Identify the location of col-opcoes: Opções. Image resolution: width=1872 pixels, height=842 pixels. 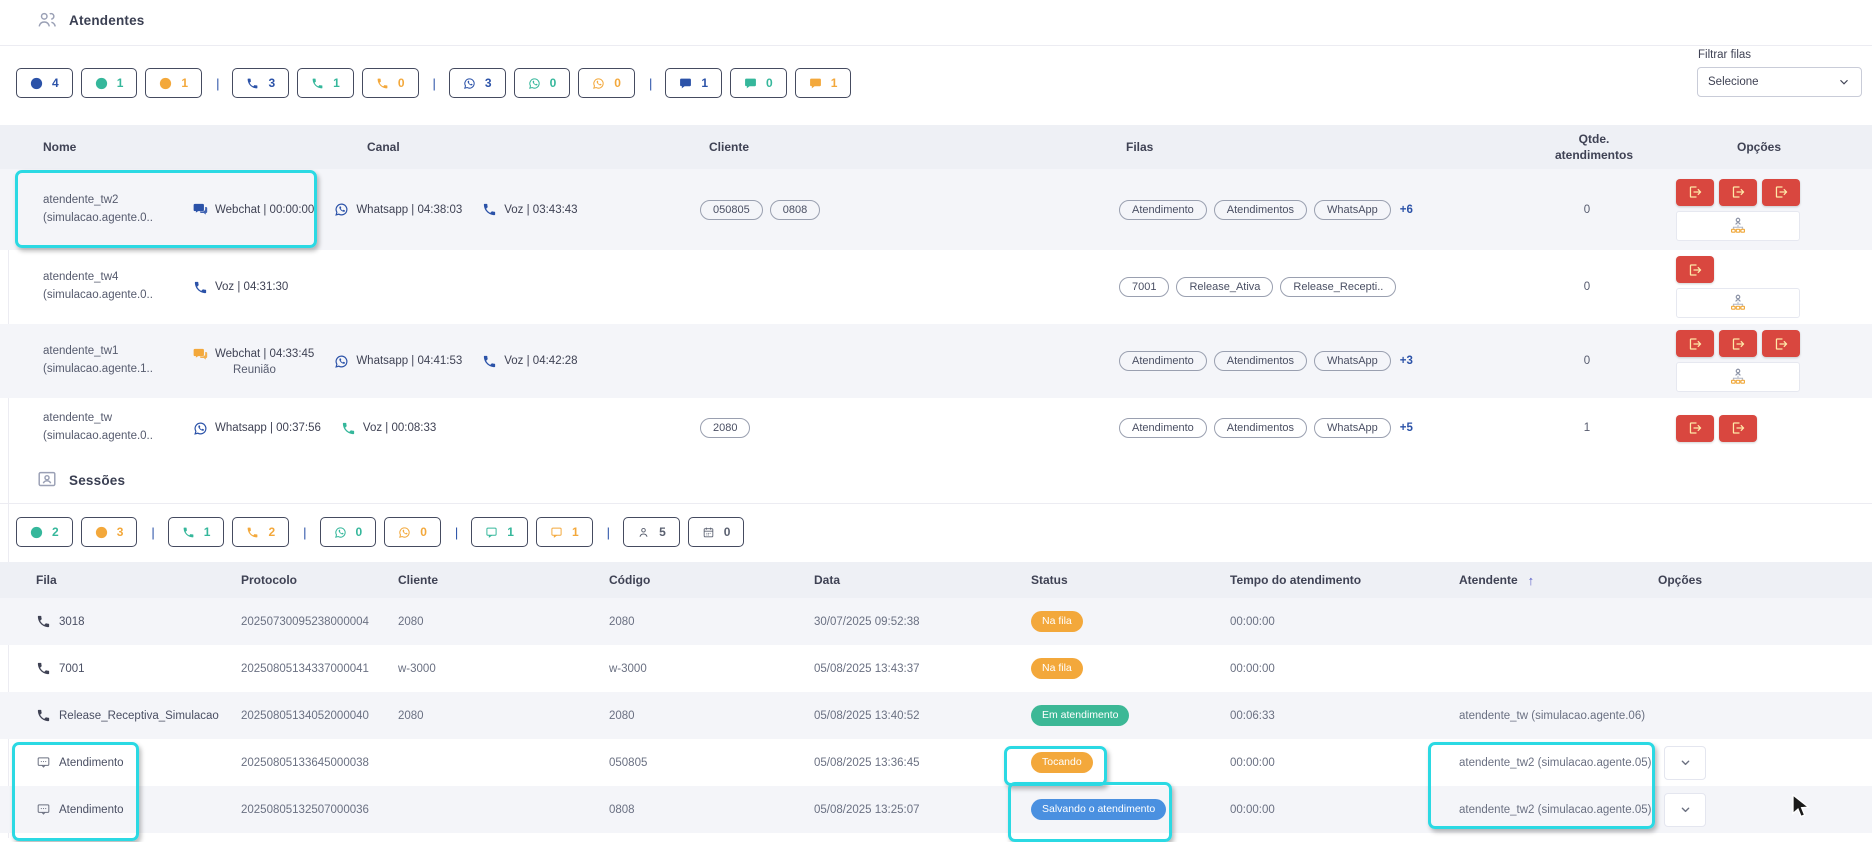
(1759, 147).